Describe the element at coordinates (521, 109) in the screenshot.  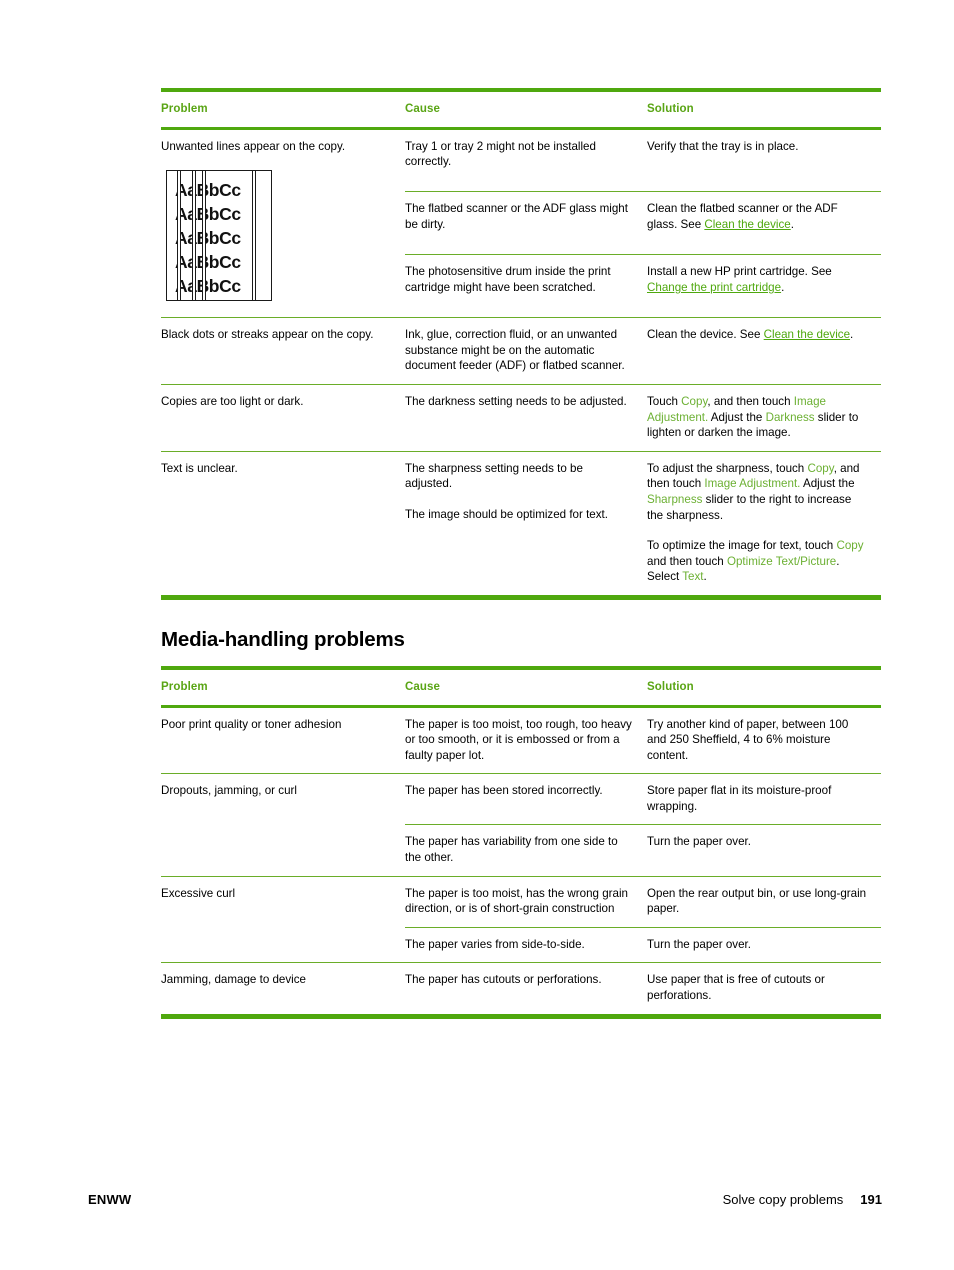
I see `copy-table-header-row: Problem Cause Solution` at that location.